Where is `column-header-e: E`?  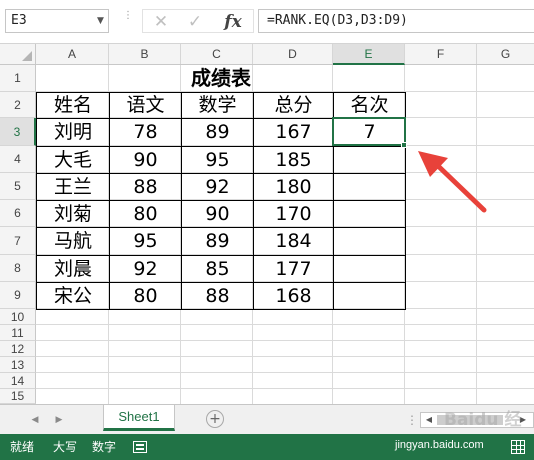 column-header-e: E is located at coordinates (369, 54).